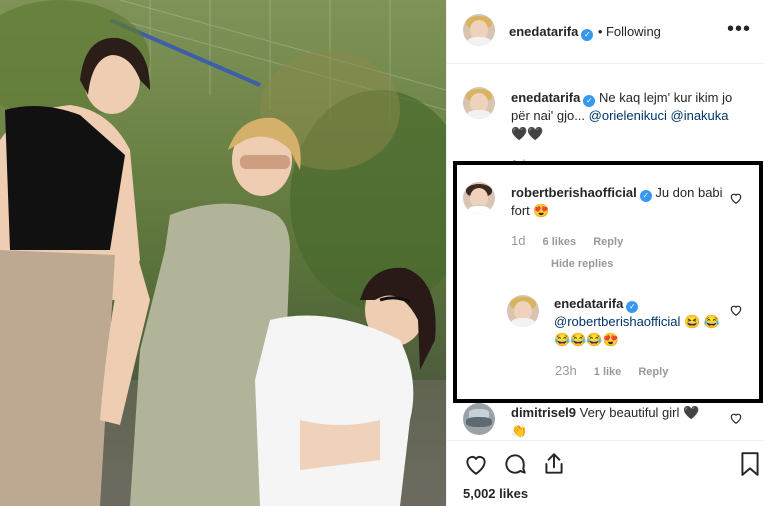  I want to click on bookmark-icon, so click(750, 464).